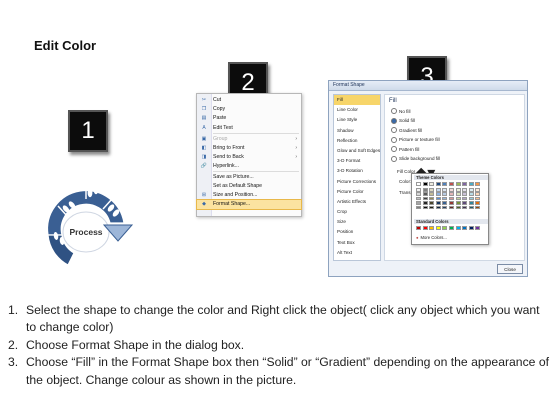  What do you see at coordinates (357, 100) in the screenshot?
I see `dialog-sidebar-item: Fill` at bounding box center [357, 100].